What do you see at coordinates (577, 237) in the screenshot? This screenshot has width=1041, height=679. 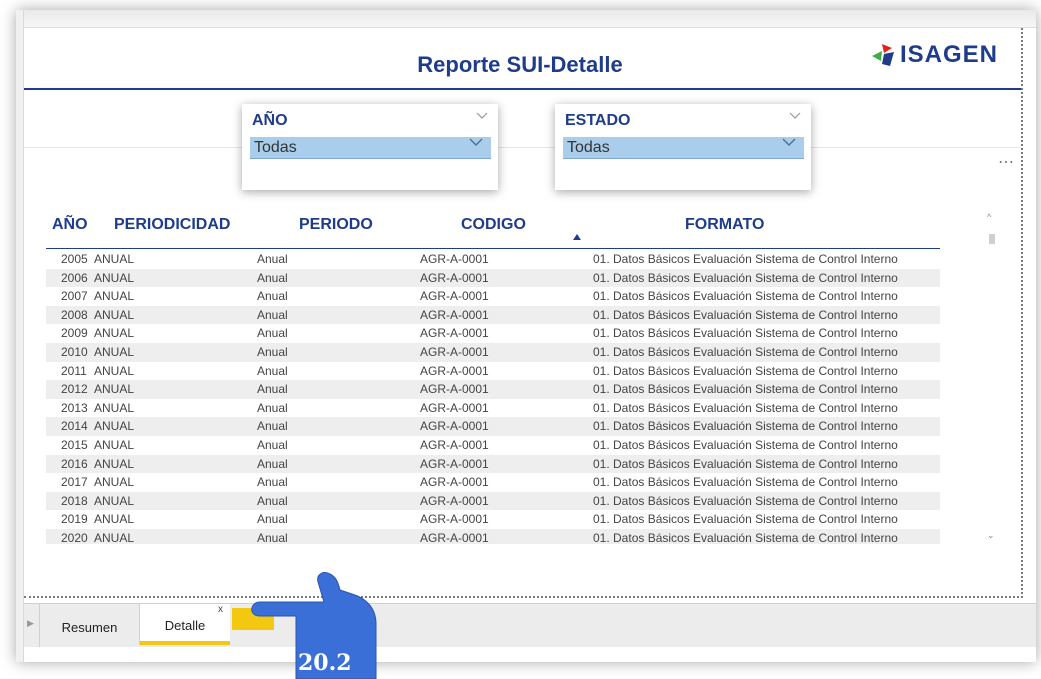 I see `sort-ascending-icon` at bounding box center [577, 237].